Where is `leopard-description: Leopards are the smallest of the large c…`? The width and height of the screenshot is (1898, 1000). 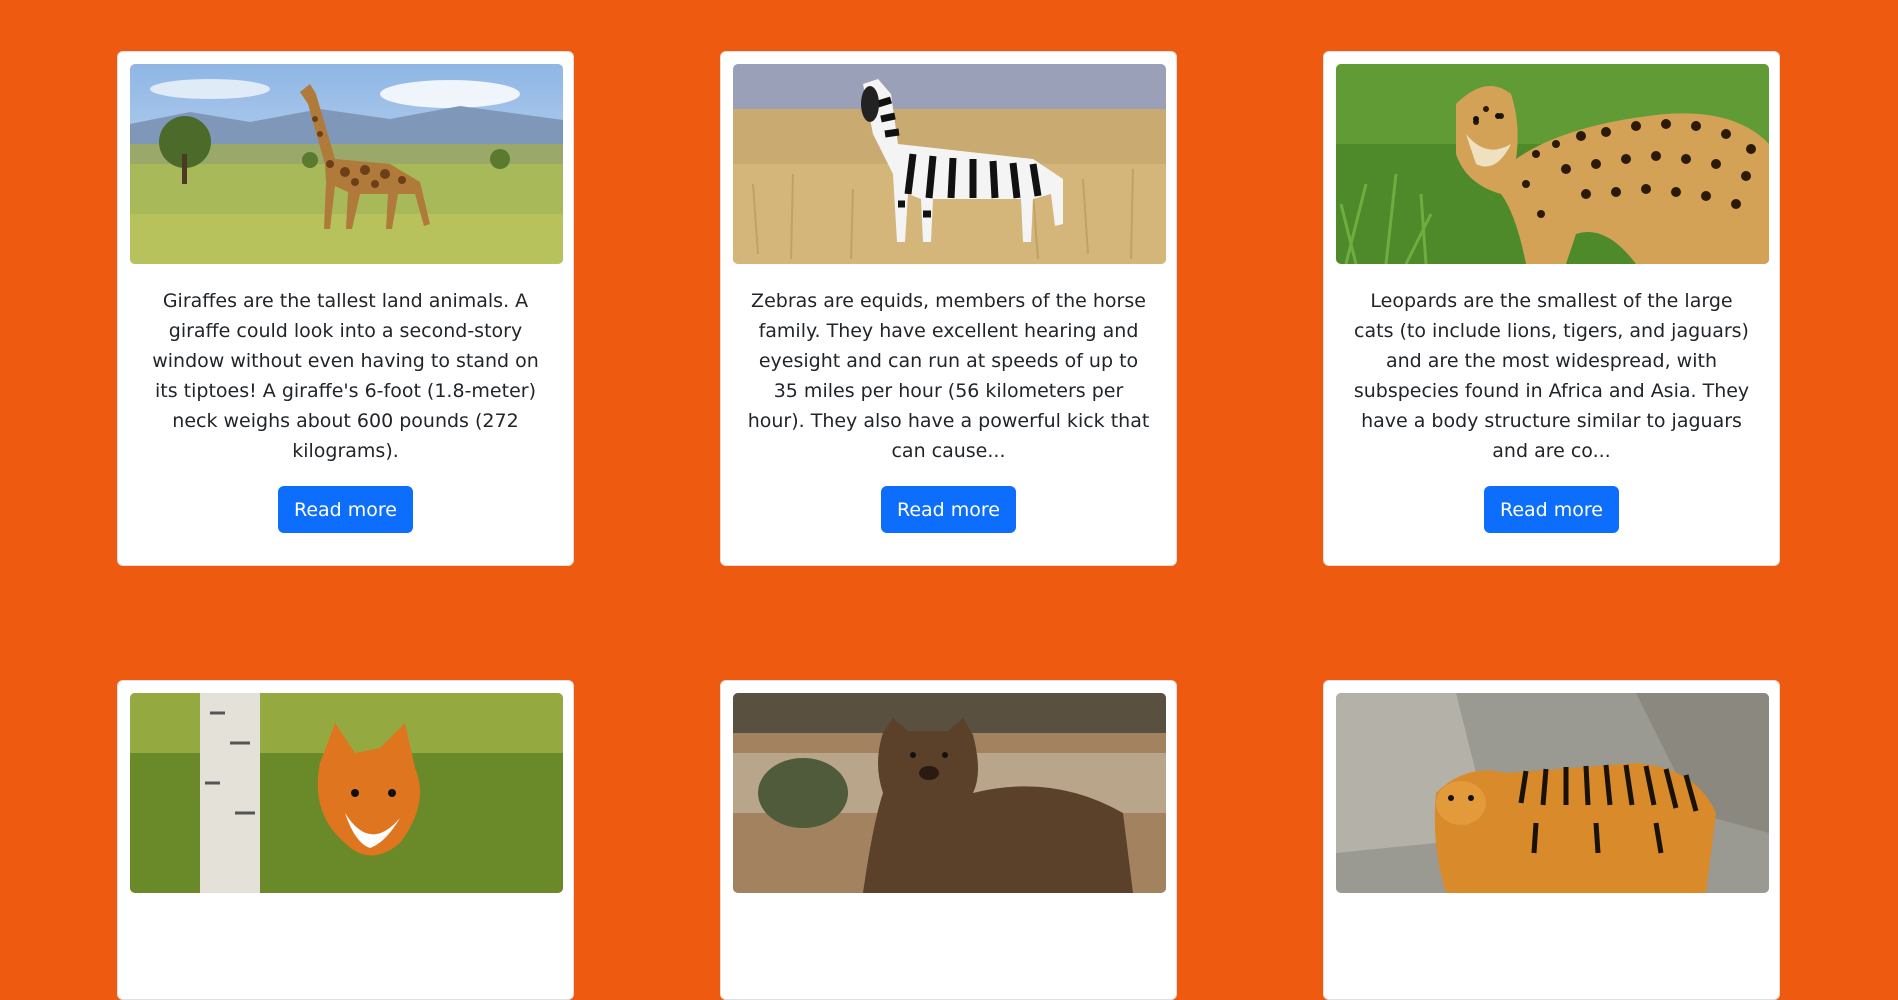 leopard-description: Leopards are the smallest of the large c… is located at coordinates (1551, 376).